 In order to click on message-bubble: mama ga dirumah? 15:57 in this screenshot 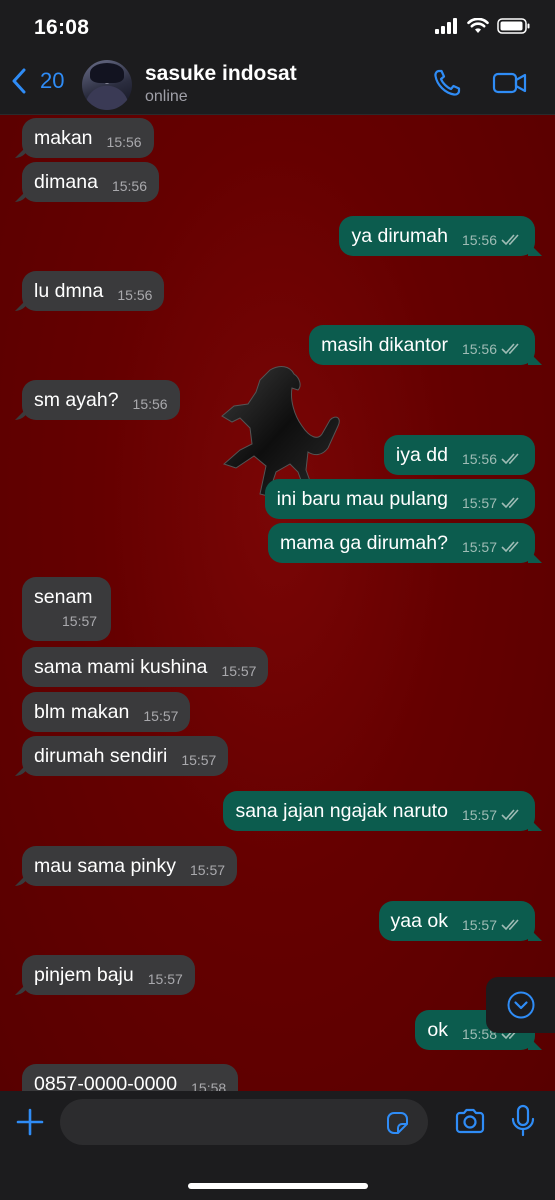, I will do `click(401, 543)`.